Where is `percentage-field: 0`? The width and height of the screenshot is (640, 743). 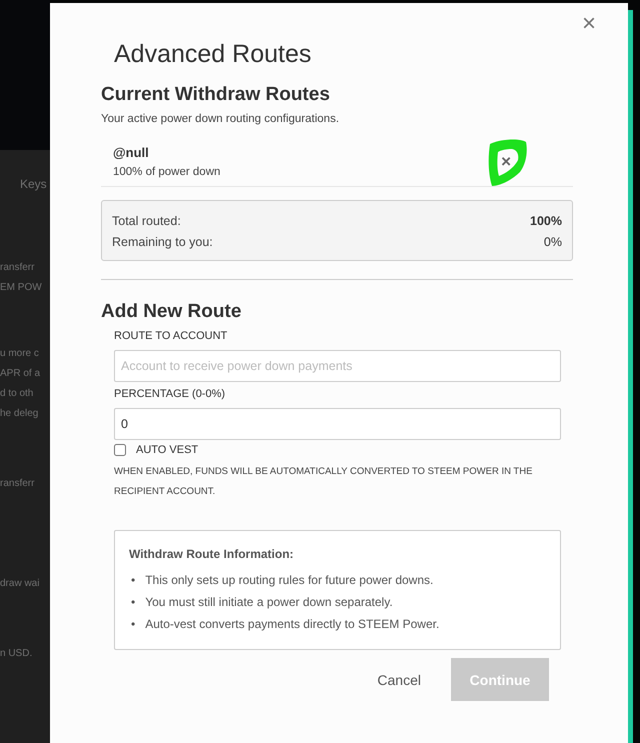
percentage-field: 0 is located at coordinates (337, 424).